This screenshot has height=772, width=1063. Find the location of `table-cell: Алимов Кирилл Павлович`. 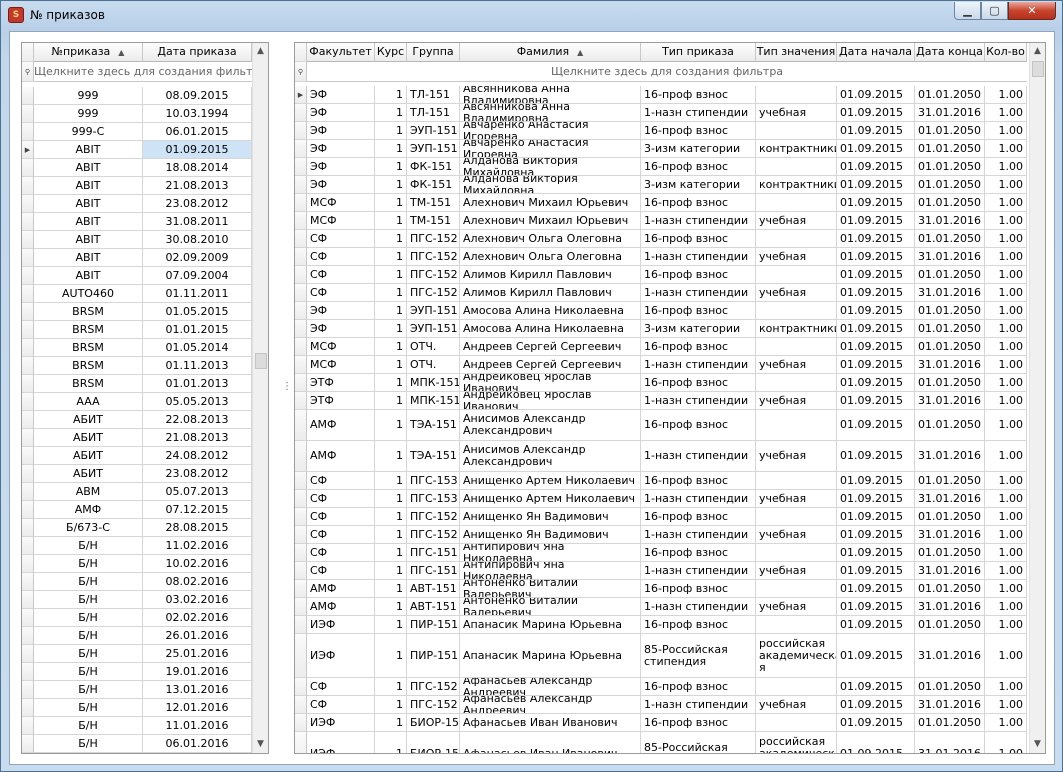

table-cell: Алимов Кирилл Павлович is located at coordinates (550, 275).